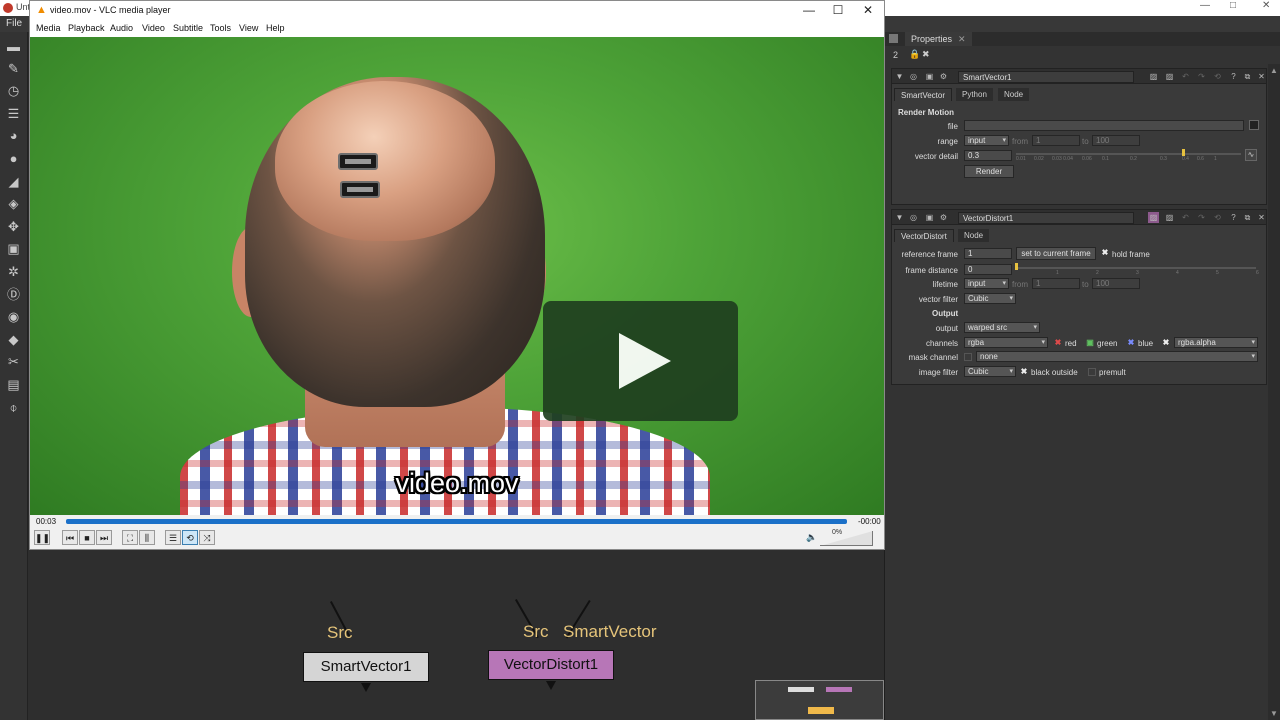 The height and width of the screenshot is (720, 1280). What do you see at coordinates (974, 94) in the screenshot?
I see `tab-python: Python` at bounding box center [974, 94].